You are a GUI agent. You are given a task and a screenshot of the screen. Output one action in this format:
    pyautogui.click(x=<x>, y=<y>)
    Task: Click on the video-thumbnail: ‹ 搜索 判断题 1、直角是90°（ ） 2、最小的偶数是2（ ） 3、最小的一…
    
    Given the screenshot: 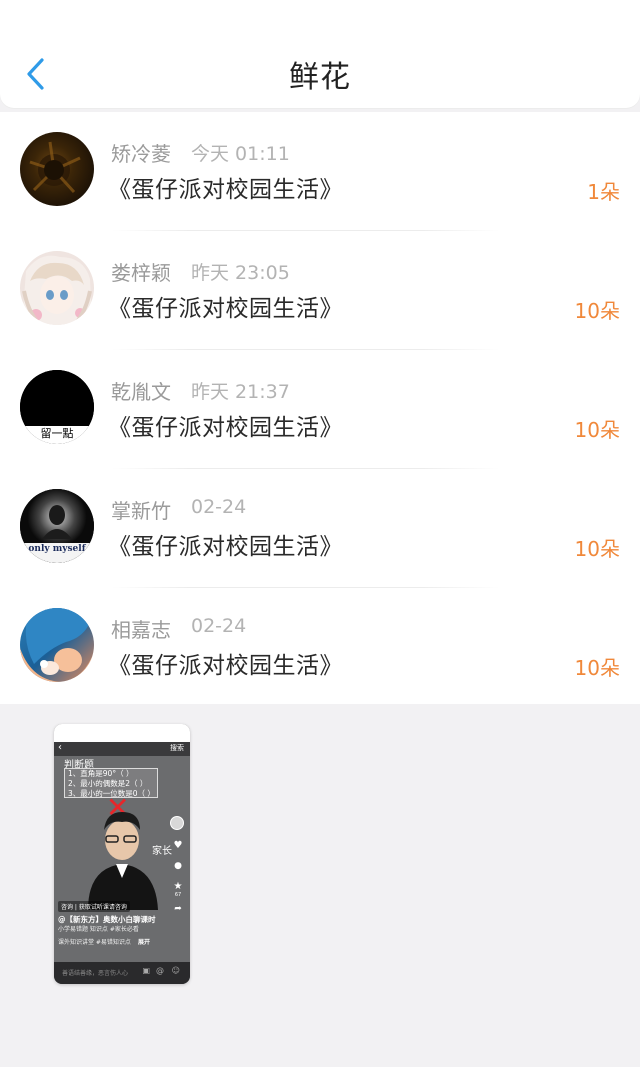 What is the action you would take?
    pyautogui.click(x=122, y=854)
    